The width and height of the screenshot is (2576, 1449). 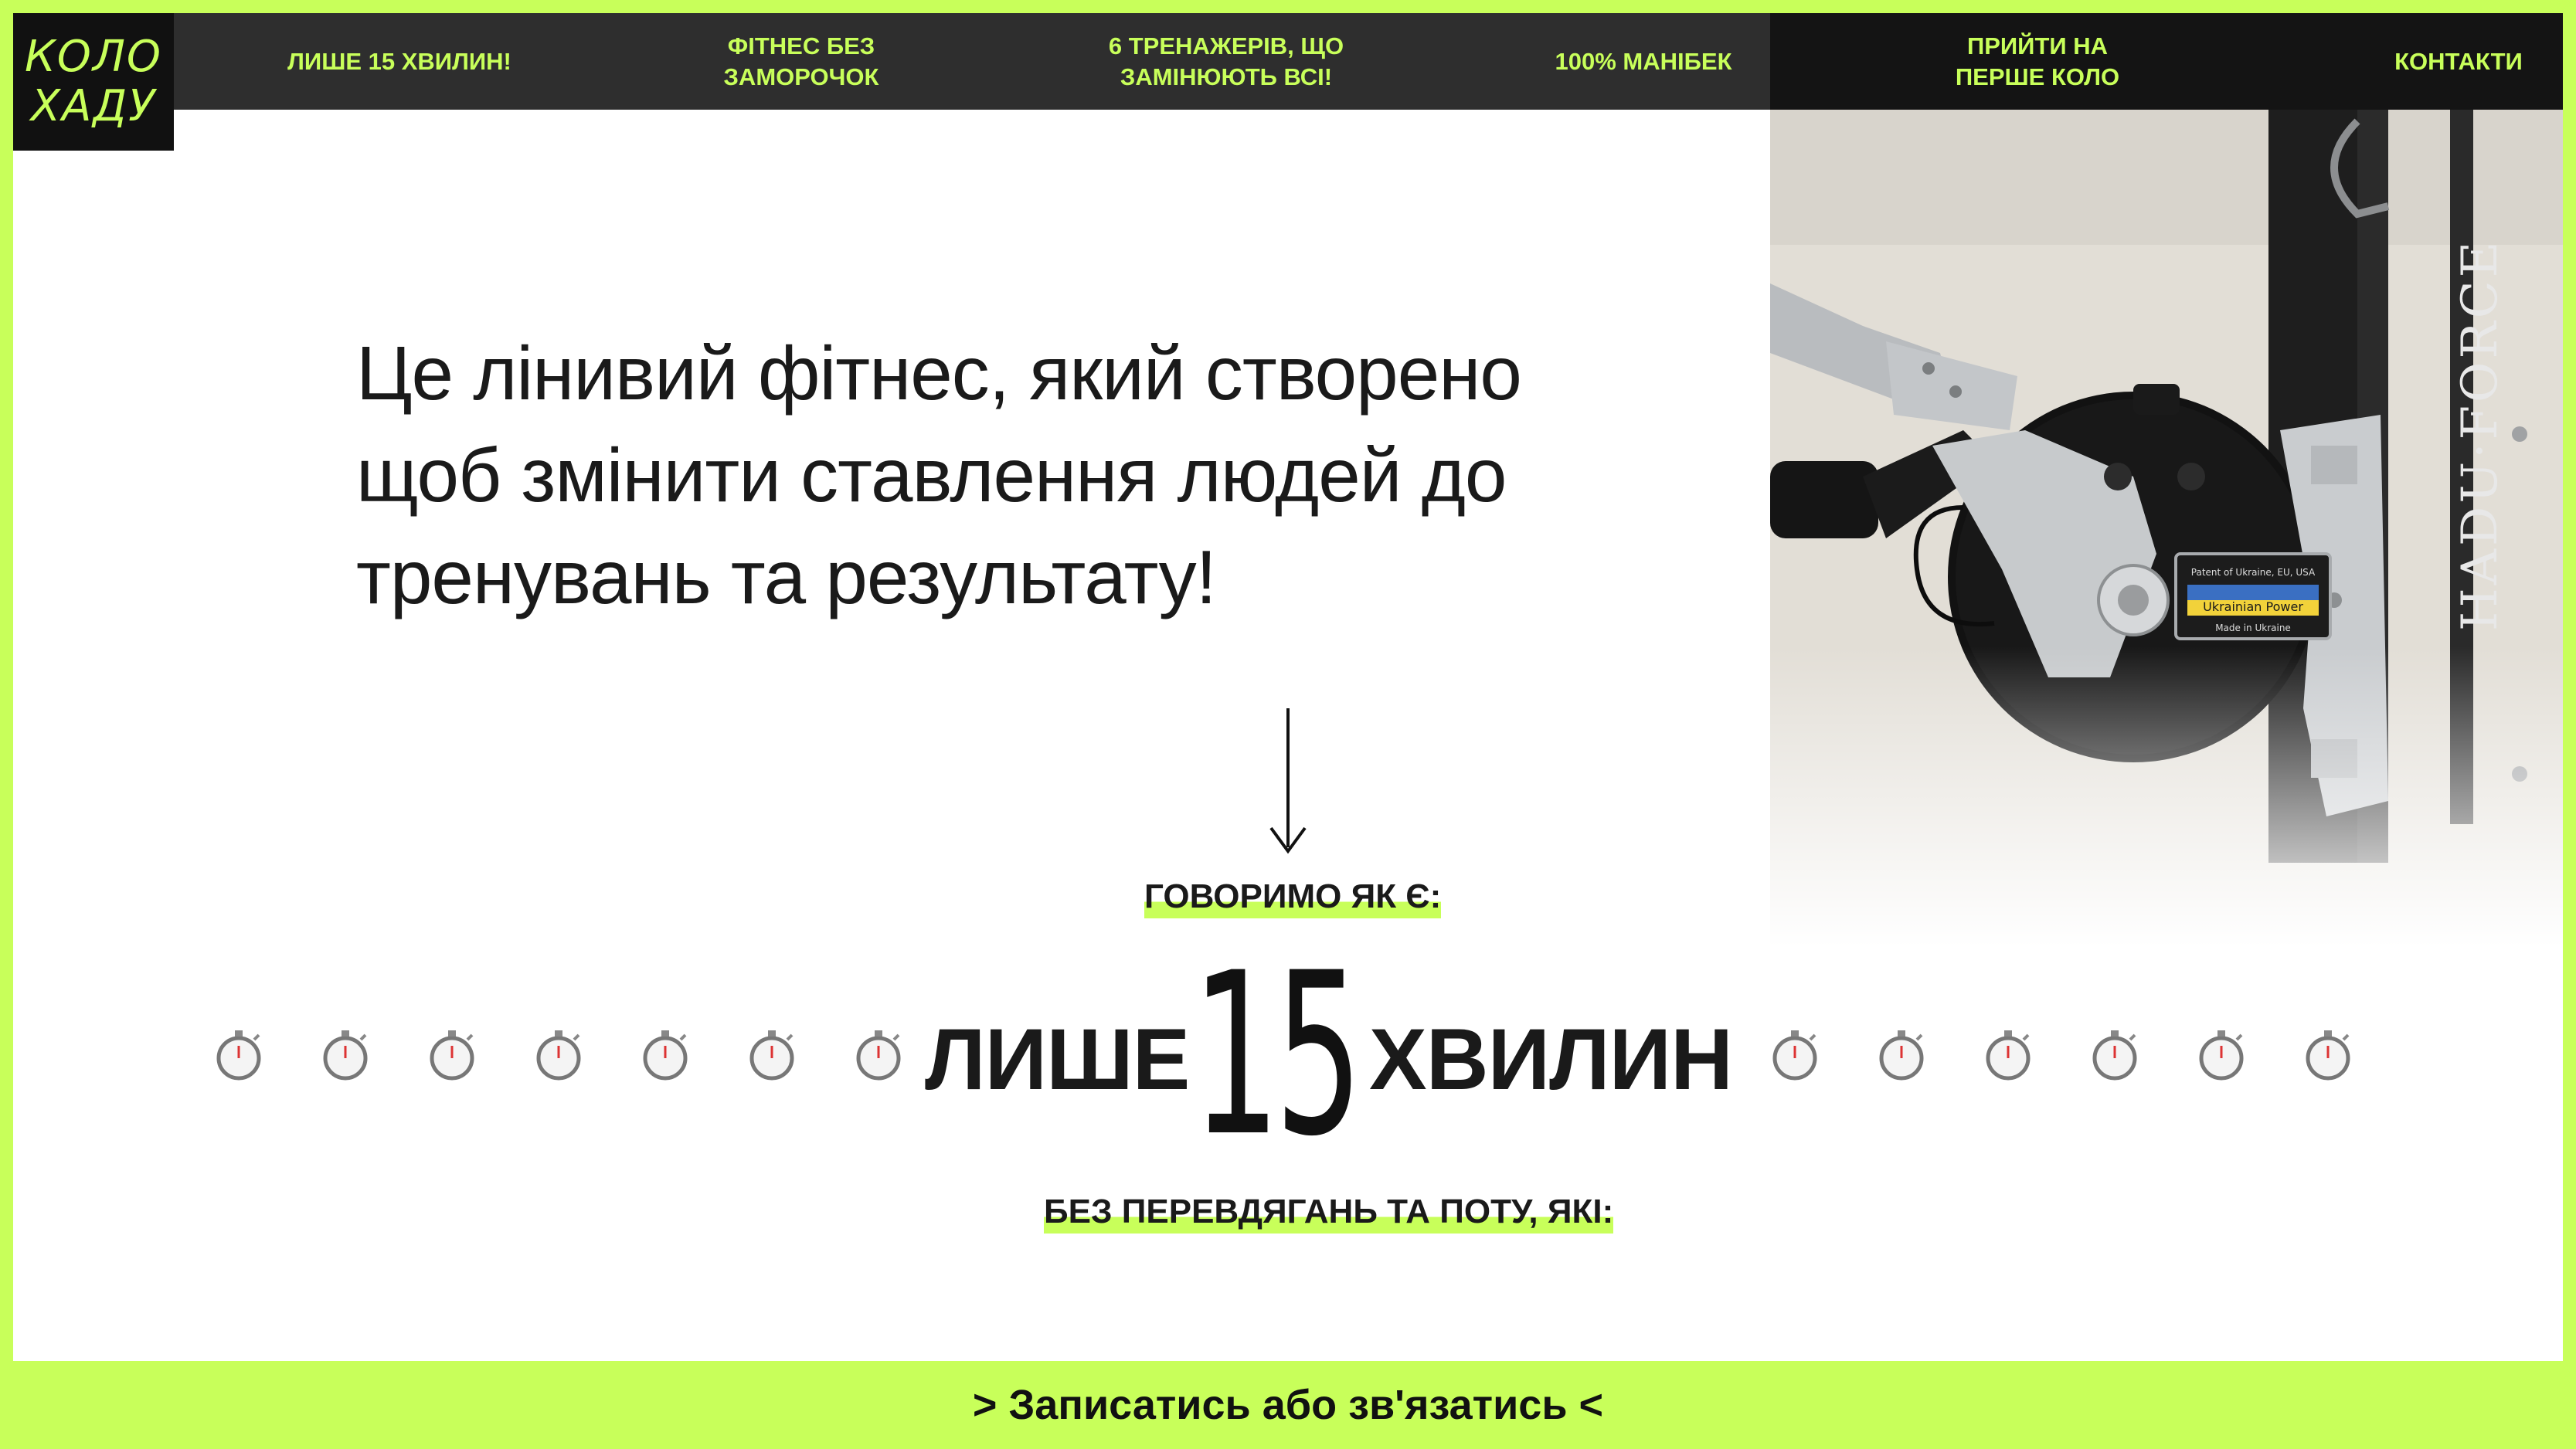 What do you see at coordinates (1643, 61) in the screenshot?
I see `nav-item-moneyback: 100% МАНІБЕК` at bounding box center [1643, 61].